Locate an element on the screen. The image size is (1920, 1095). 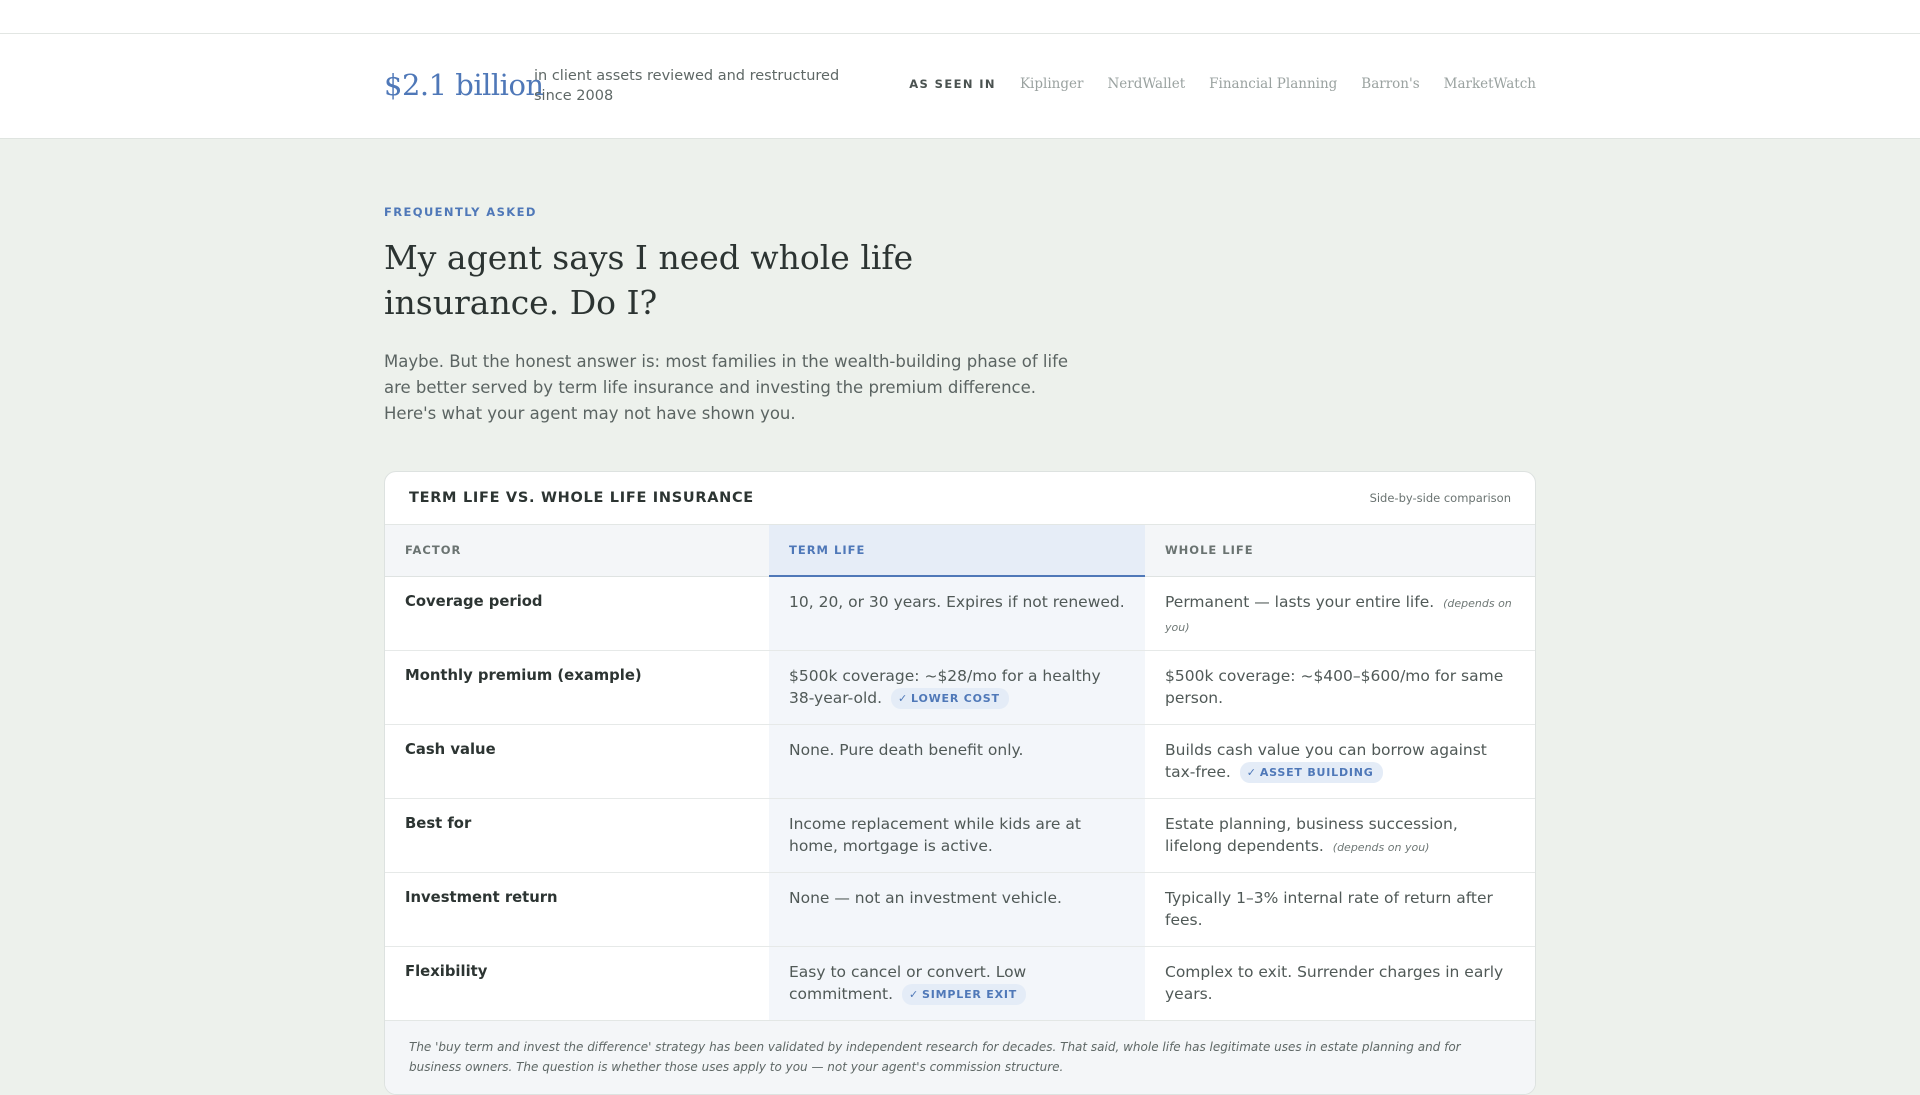
factor-cell: Flexibility is located at coordinates (446, 971).